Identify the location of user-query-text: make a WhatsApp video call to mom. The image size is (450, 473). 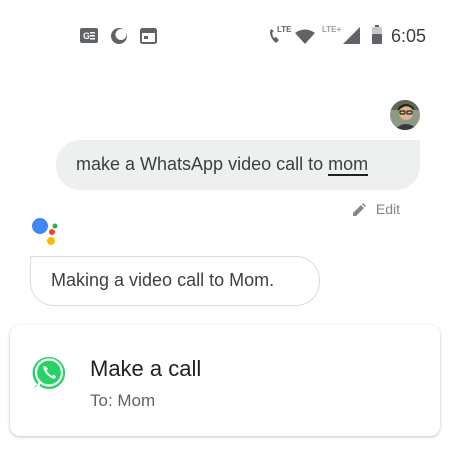
(222, 165).